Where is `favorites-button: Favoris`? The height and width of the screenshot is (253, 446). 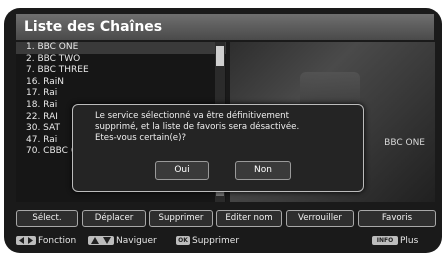
favorites-button: Favoris is located at coordinates (397, 218).